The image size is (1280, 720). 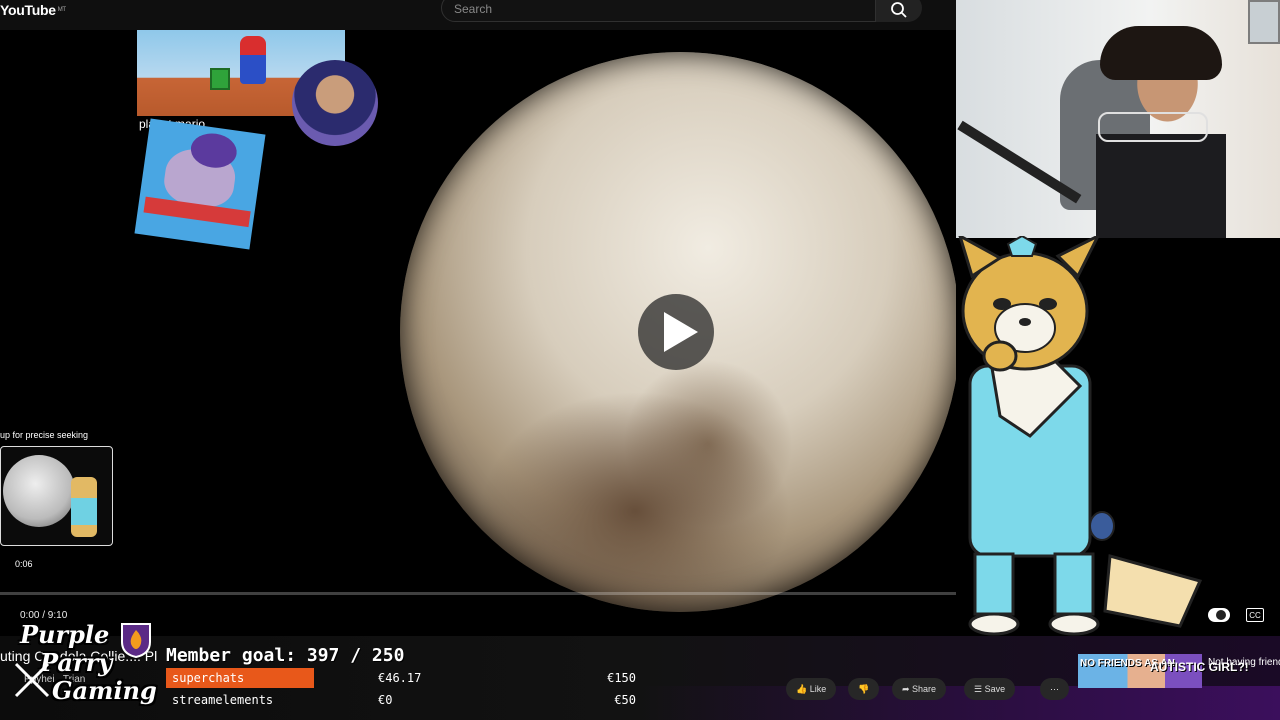 What do you see at coordinates (65, 634) in the screenshot?
I see `stream-logo-line1: Purple` at bounding box center [65, 634].